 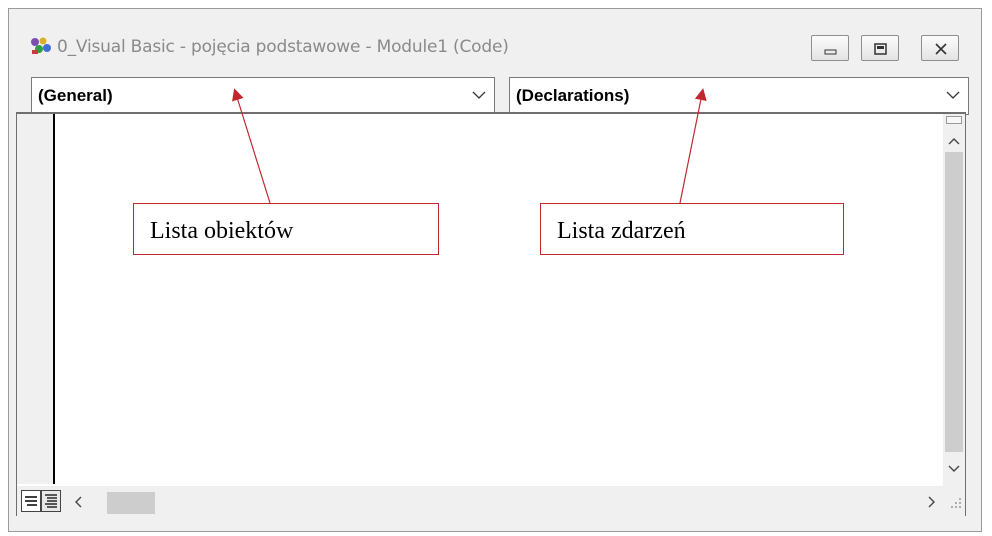 I want to click on vba-project-icon, so click(x=41, y=45).